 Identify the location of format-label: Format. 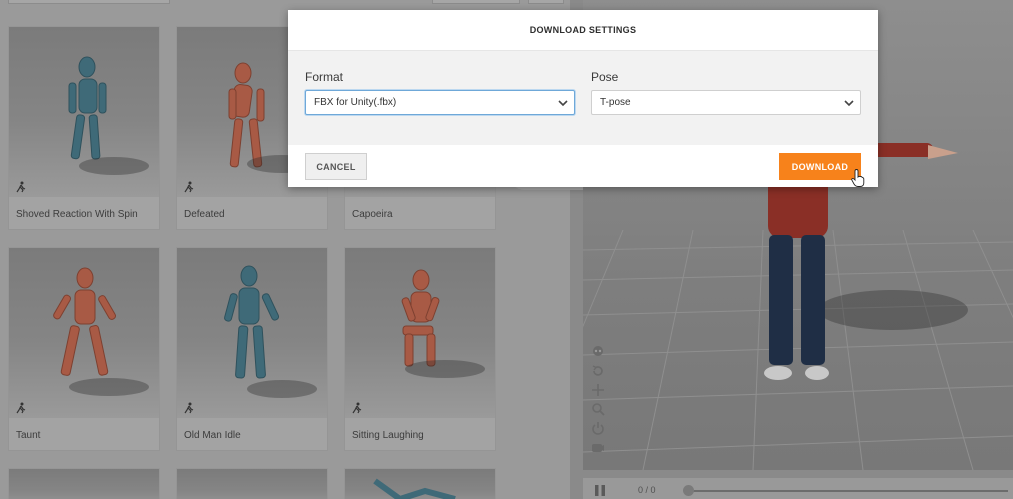
(324, 77).